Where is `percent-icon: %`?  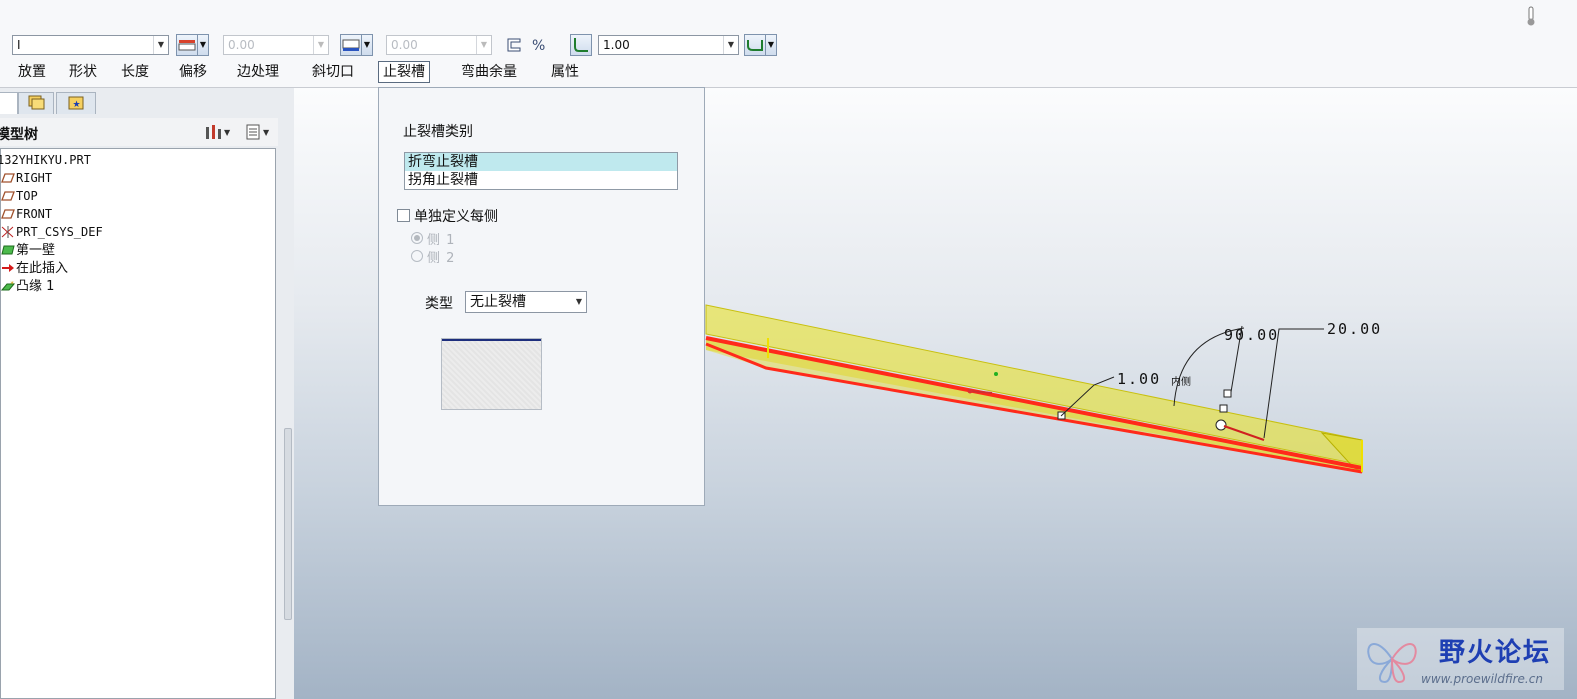 percent-icon: % is located at coordinates (539, 45).